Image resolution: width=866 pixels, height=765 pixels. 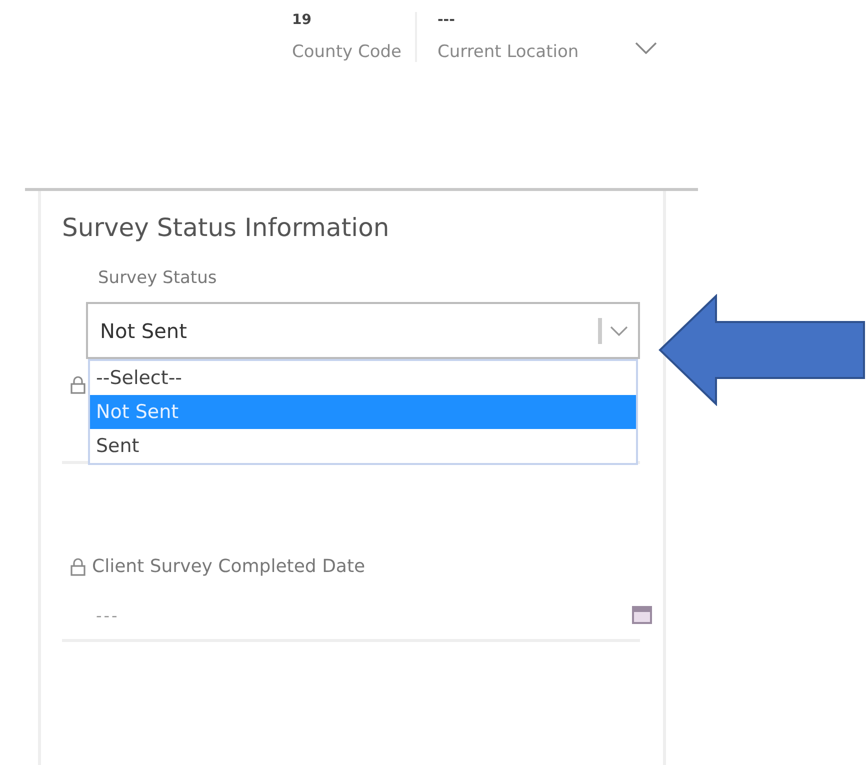 What do you see at coordinates (347, 52) in the screenshot?
I see `field-label: County Code` at bounding box center [347, 52].